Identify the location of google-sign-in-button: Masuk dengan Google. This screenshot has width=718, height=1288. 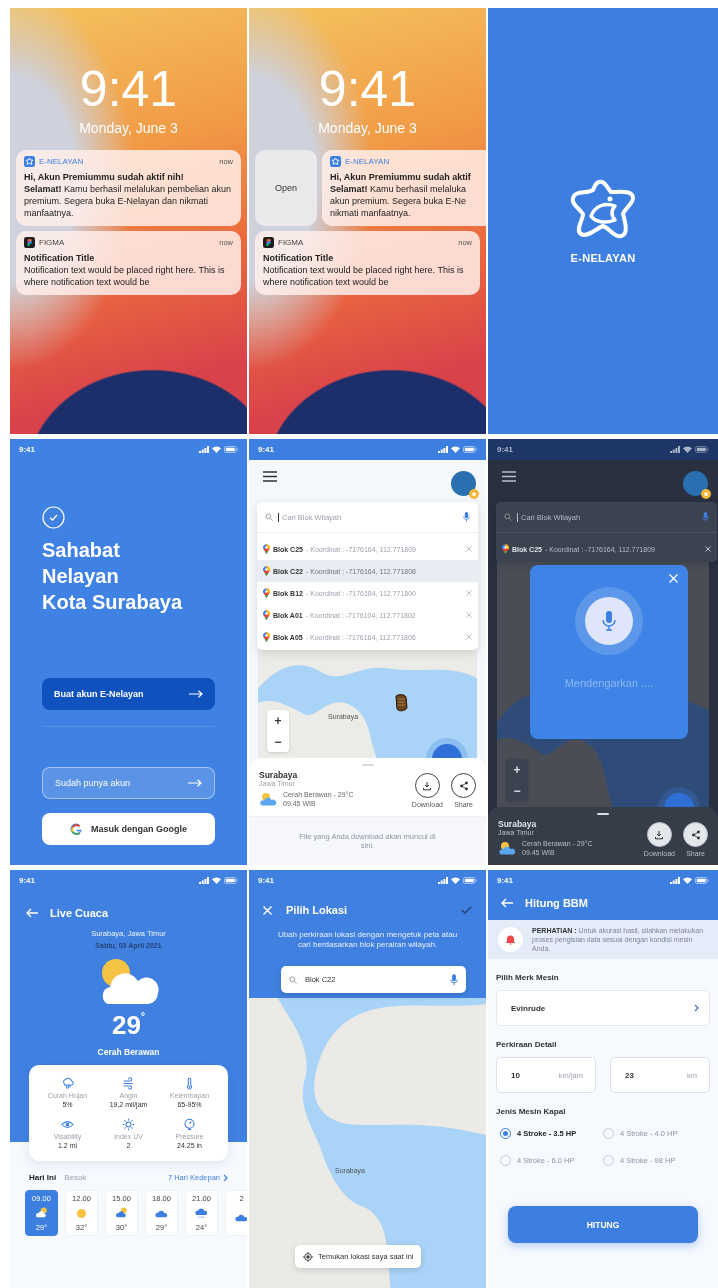
(128, 829).